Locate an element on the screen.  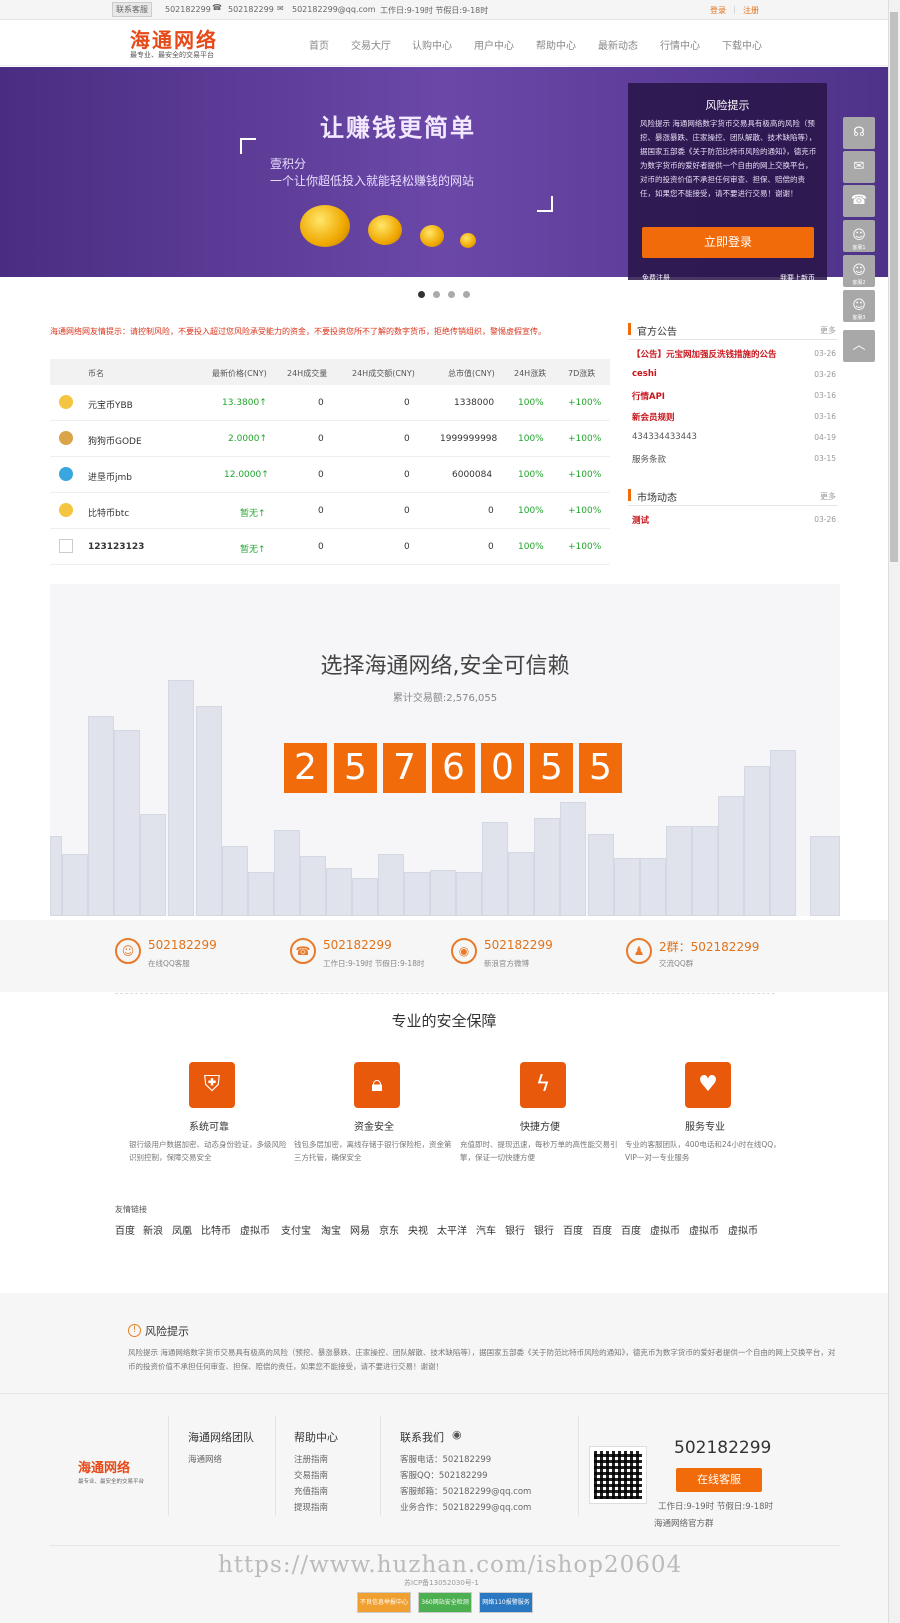
footer-team-title: 海通网络团队 is located at coordinates (221, 1437).